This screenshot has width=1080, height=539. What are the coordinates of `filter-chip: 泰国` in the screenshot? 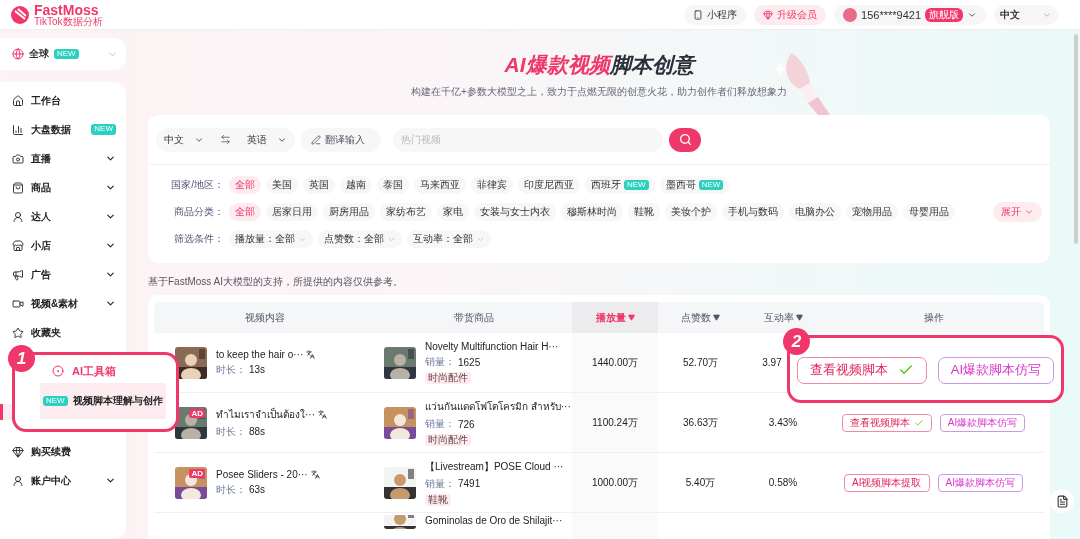 It's located at (393, 185).